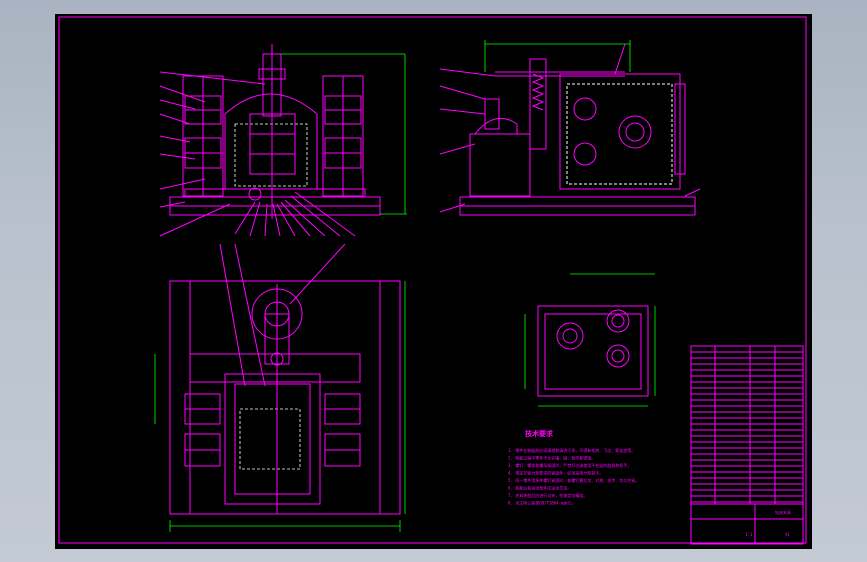 The image size is (867, 562). Describe the element at coordinates (539, 488) in the screenshot. I see `tech-req-line: 6. 装配后各运动部件应运动灵活。` at that location.